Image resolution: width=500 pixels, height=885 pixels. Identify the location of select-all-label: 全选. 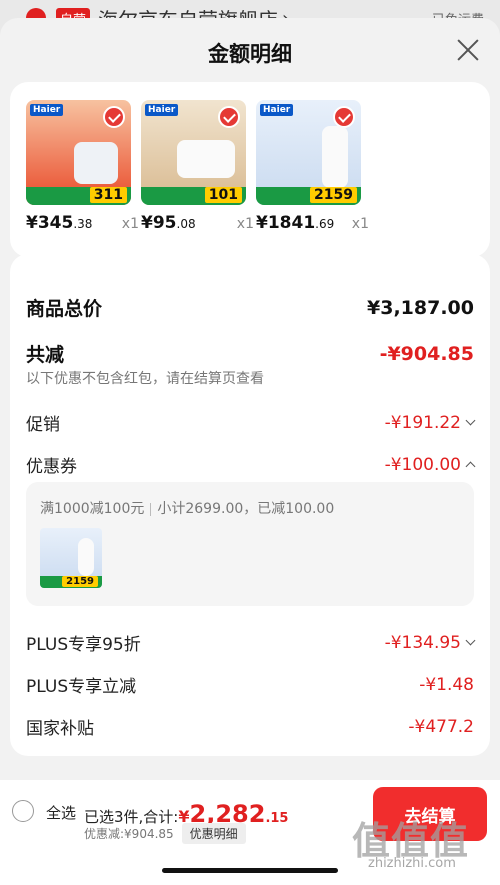
(61, 812).